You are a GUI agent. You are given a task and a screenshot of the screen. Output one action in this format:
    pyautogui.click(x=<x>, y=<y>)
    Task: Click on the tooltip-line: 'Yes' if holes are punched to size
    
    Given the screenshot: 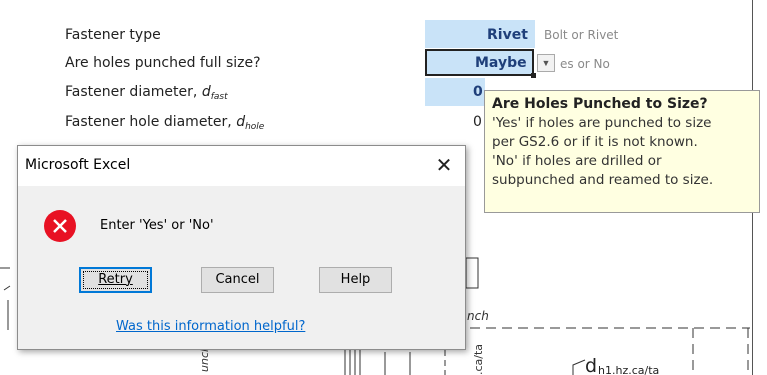 What is the action you would take?
    pyautogui.click(x=602, y=123)
    